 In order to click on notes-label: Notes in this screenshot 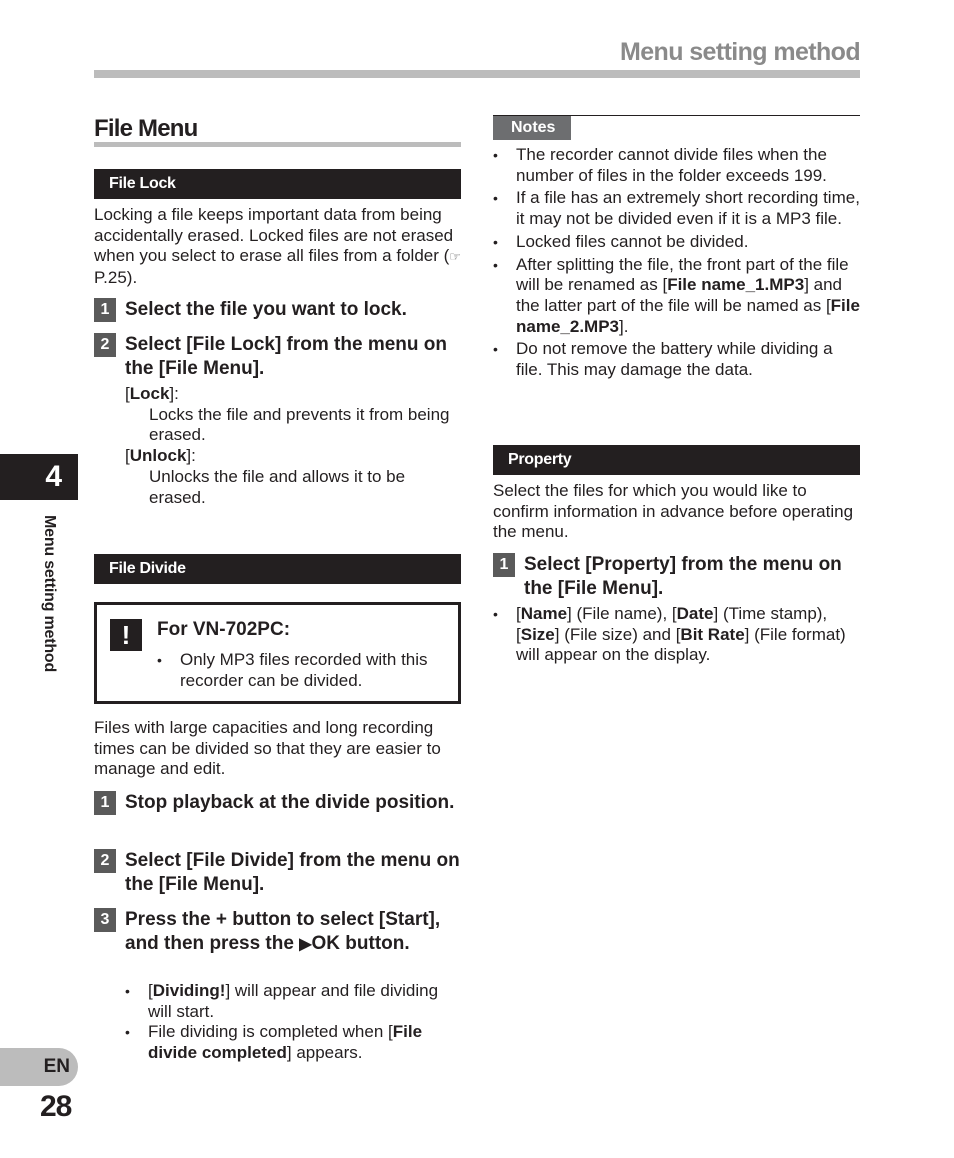, I will do `click(532, 128)`.